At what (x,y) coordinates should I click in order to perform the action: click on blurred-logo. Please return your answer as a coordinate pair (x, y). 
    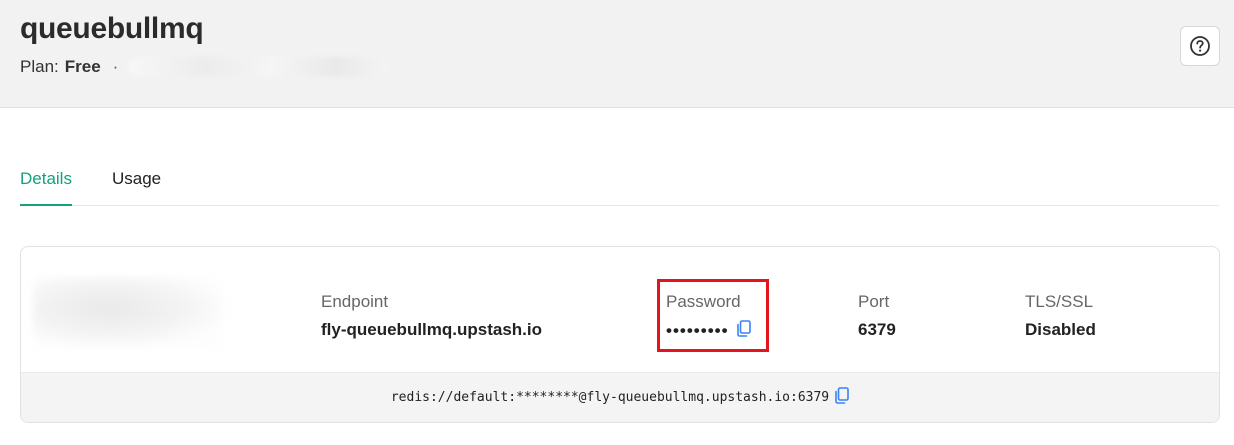
    Looking at the image, I should click on (128, 312).